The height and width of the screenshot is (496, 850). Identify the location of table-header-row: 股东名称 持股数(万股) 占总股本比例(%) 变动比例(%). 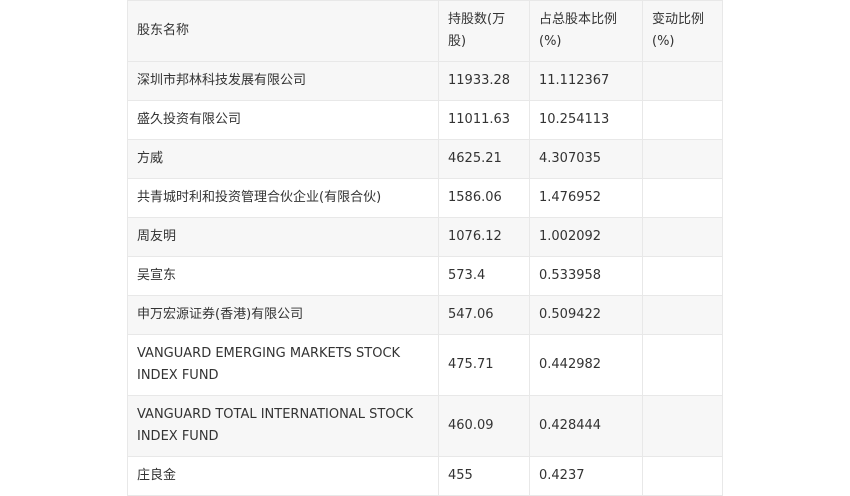
(425, 31).